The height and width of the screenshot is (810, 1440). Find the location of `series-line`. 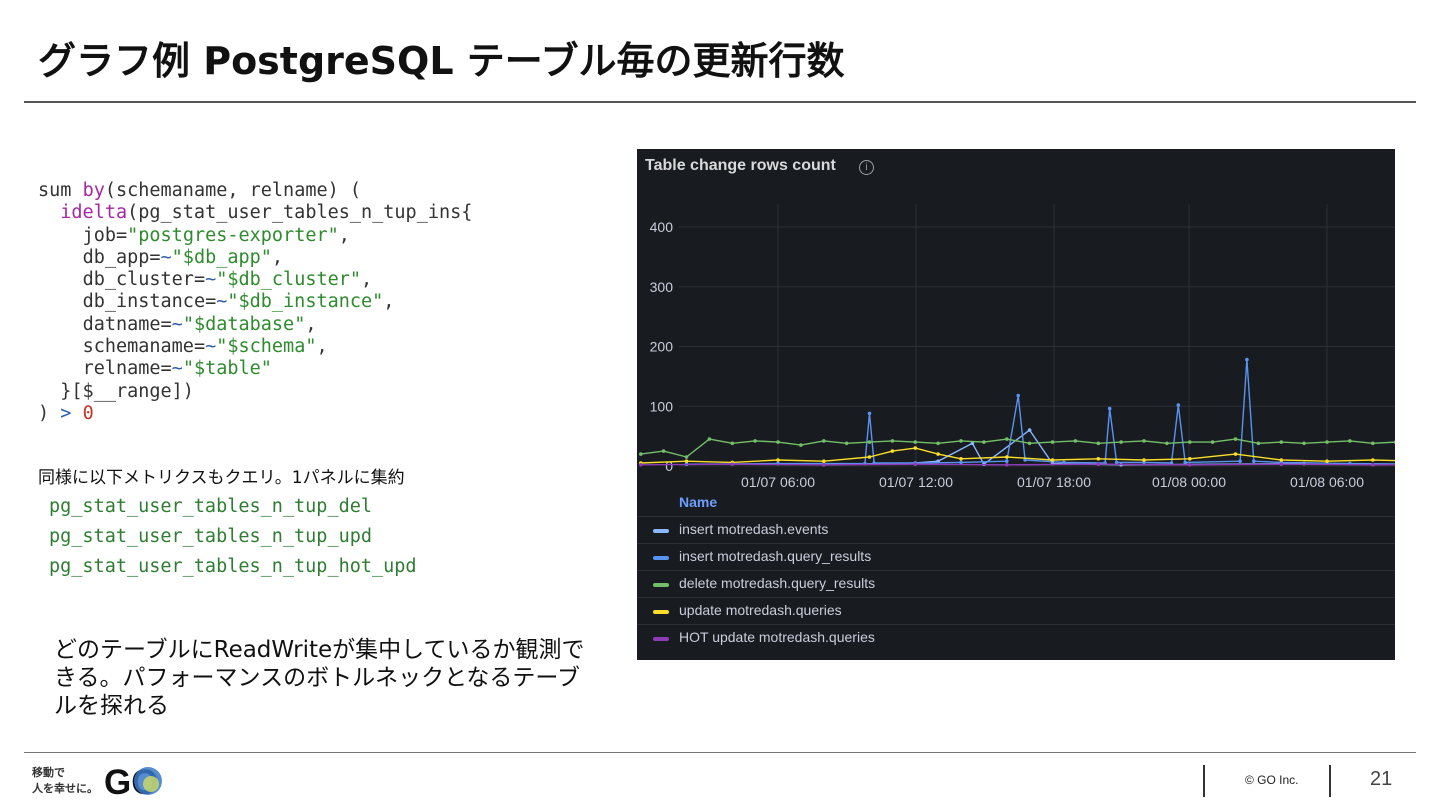

series-line is located at coordinates (1040, 411).